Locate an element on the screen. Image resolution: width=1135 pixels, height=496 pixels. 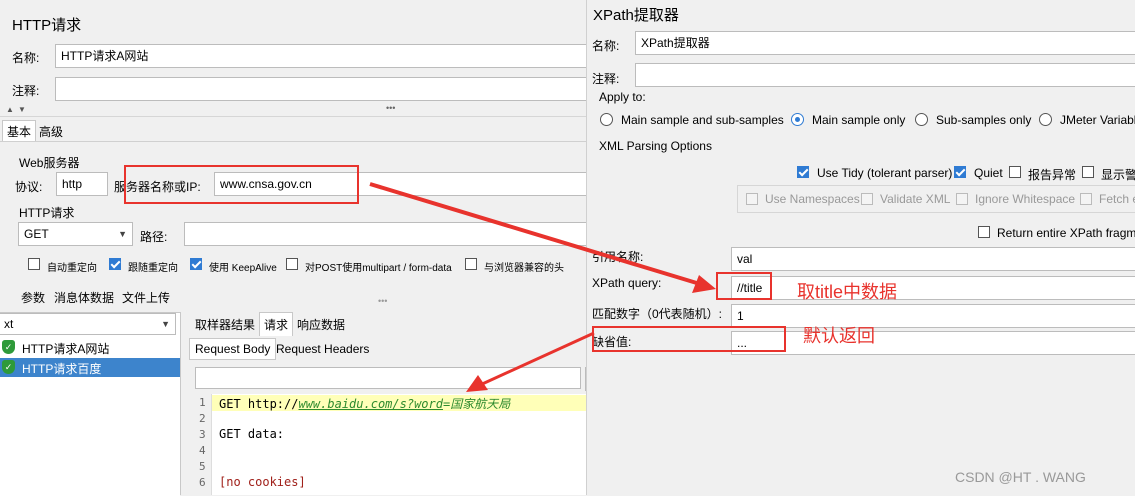
annotation-arrows is located at coordinates (542, 287).